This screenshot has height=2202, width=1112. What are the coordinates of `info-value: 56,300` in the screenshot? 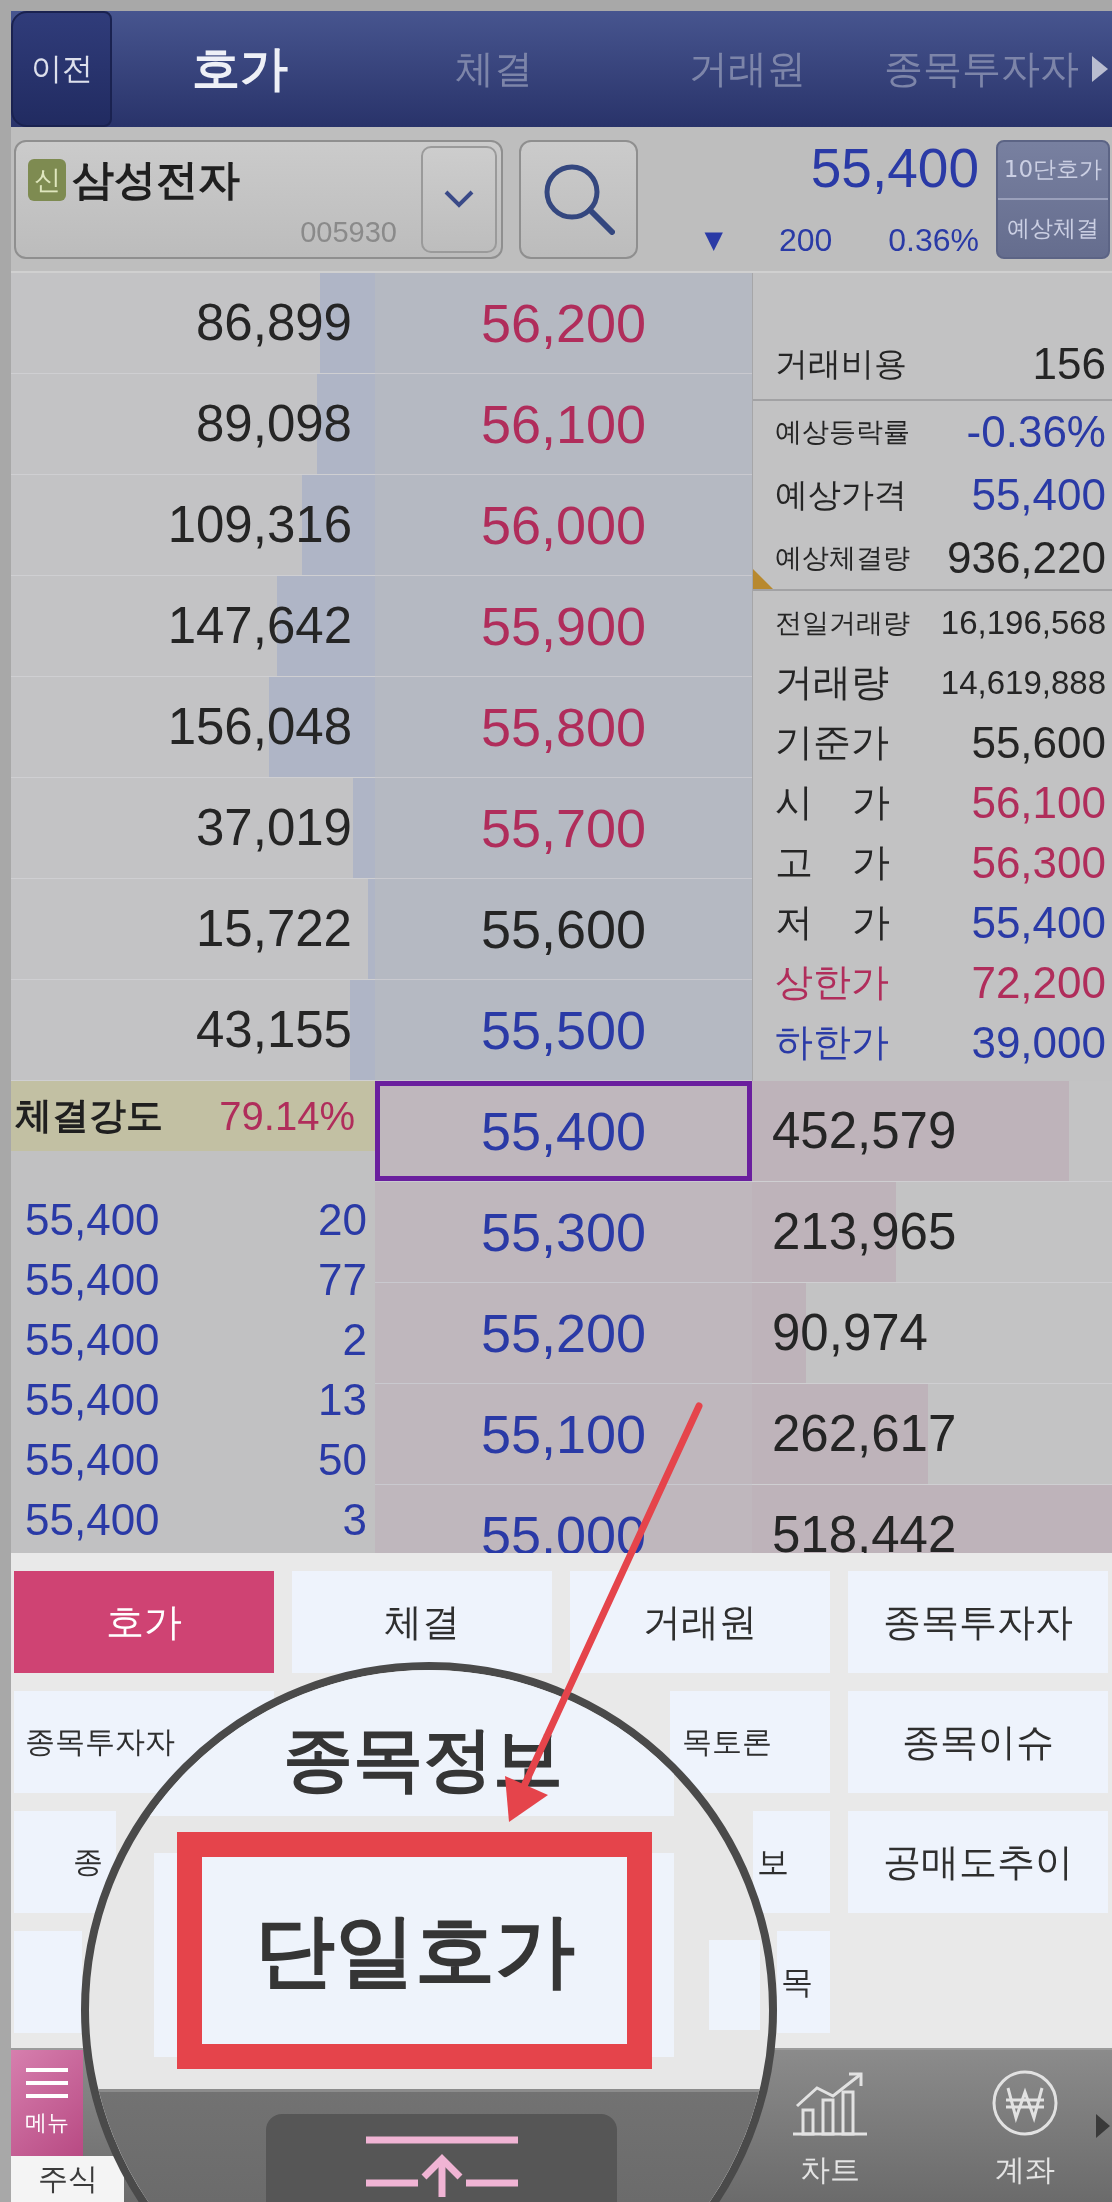 It's located at (1038, 863).